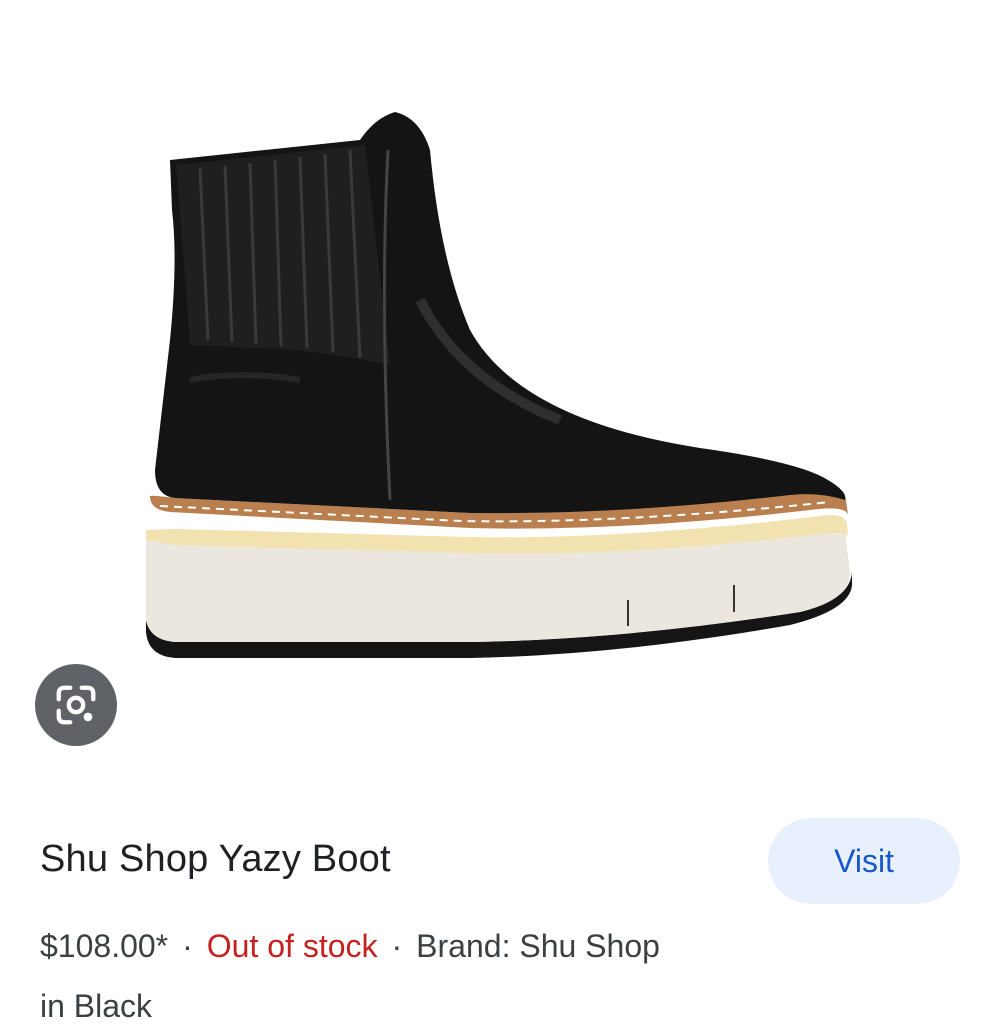 This screenshot has width=1000, height=1025. I want to click on product-meta-row: $108.00* · Out of stock · Brand: Shu Shop, so click(350, 946).